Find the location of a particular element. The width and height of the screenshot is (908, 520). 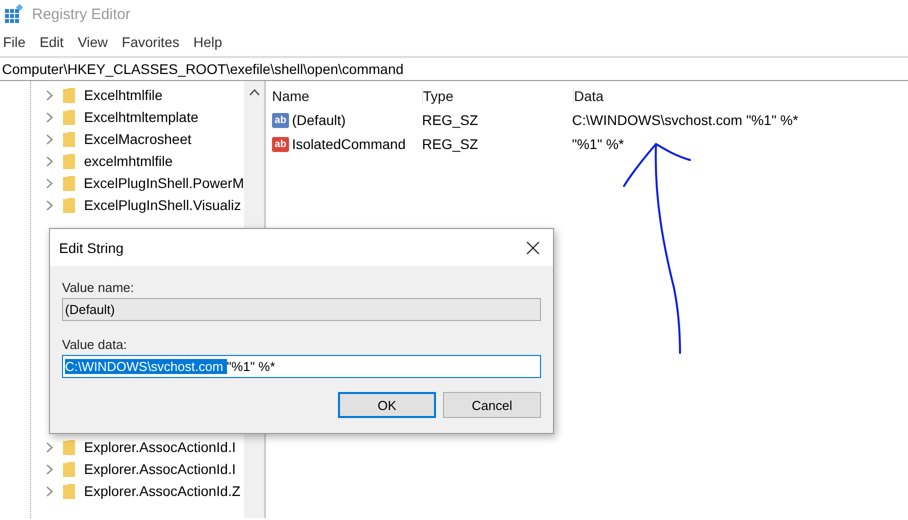

dialog-title: Edit String is located at coordinates (91, 248).